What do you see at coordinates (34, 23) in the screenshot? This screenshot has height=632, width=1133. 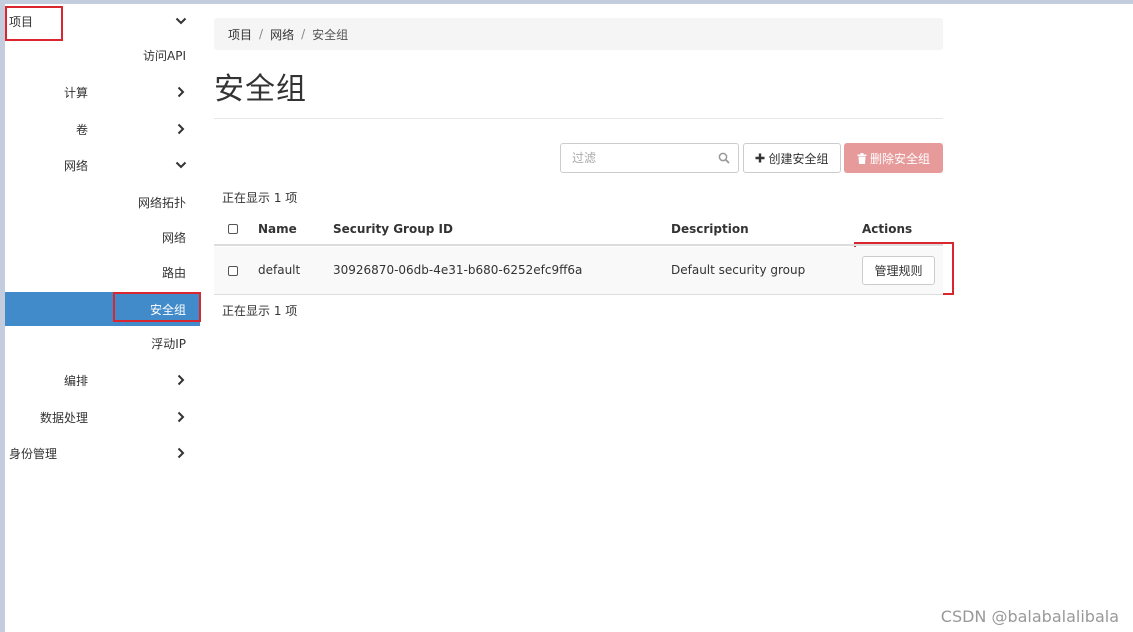 I see `highlight-box-project` at bounding box center [34, 23].